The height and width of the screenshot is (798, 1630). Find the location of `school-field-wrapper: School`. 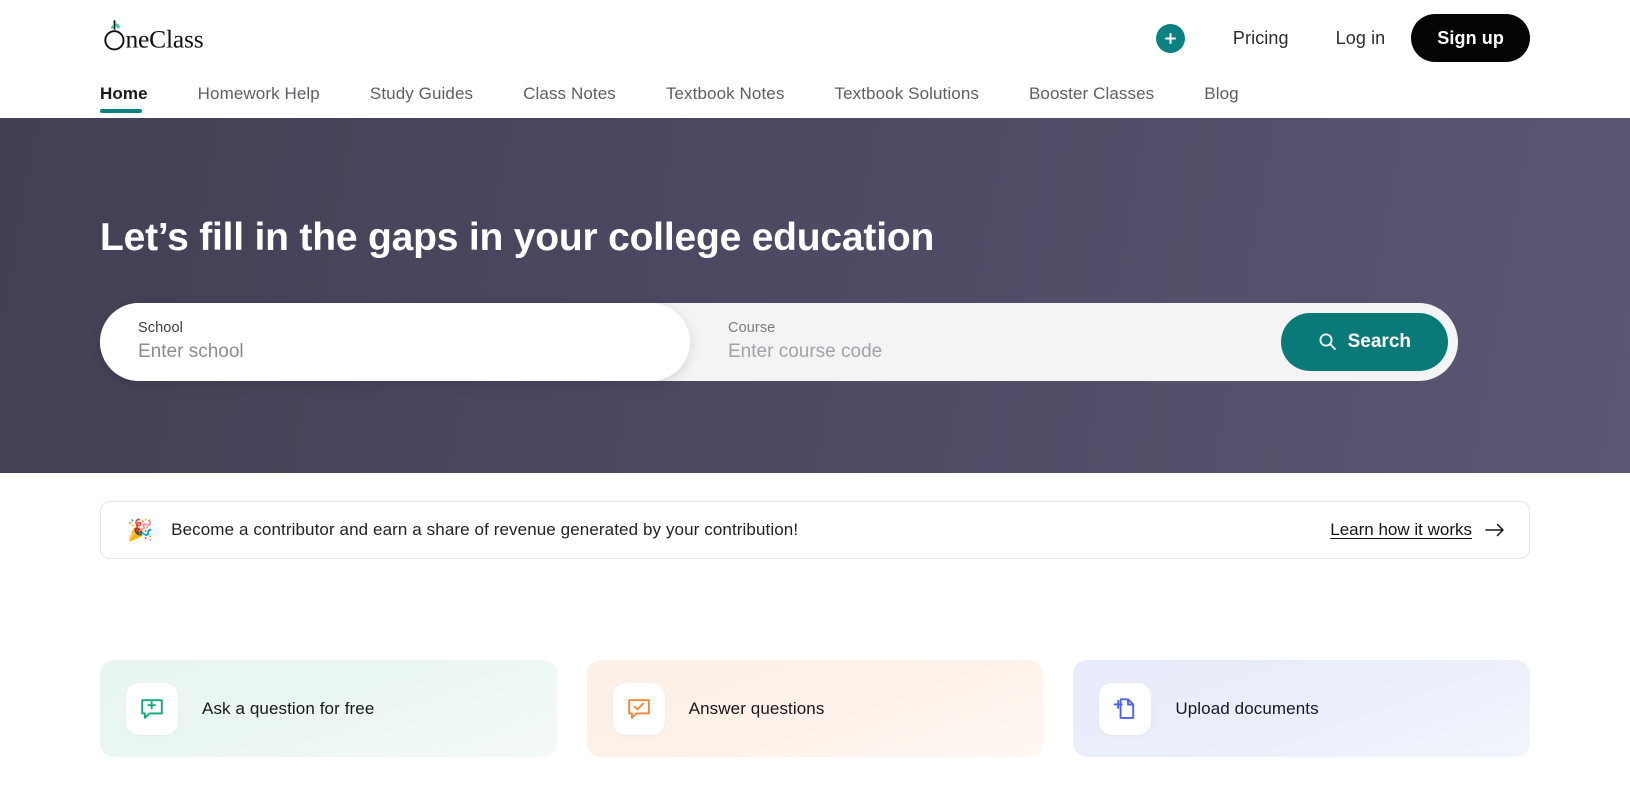

school-field-wrapper: School is located at coordinates (395, 341).